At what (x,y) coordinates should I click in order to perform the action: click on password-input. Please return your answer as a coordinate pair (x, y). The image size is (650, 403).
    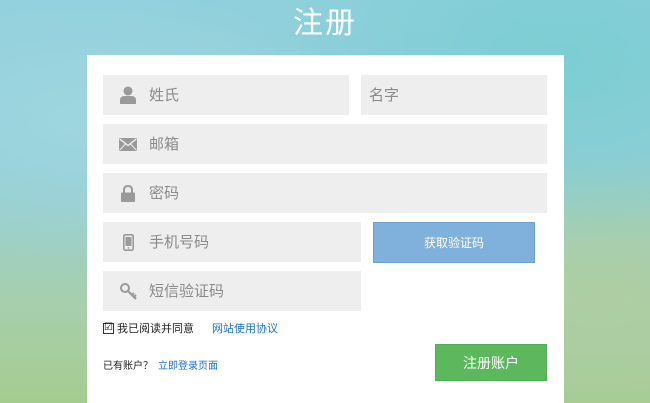
    Looking at the image, I should click on (348, 193).